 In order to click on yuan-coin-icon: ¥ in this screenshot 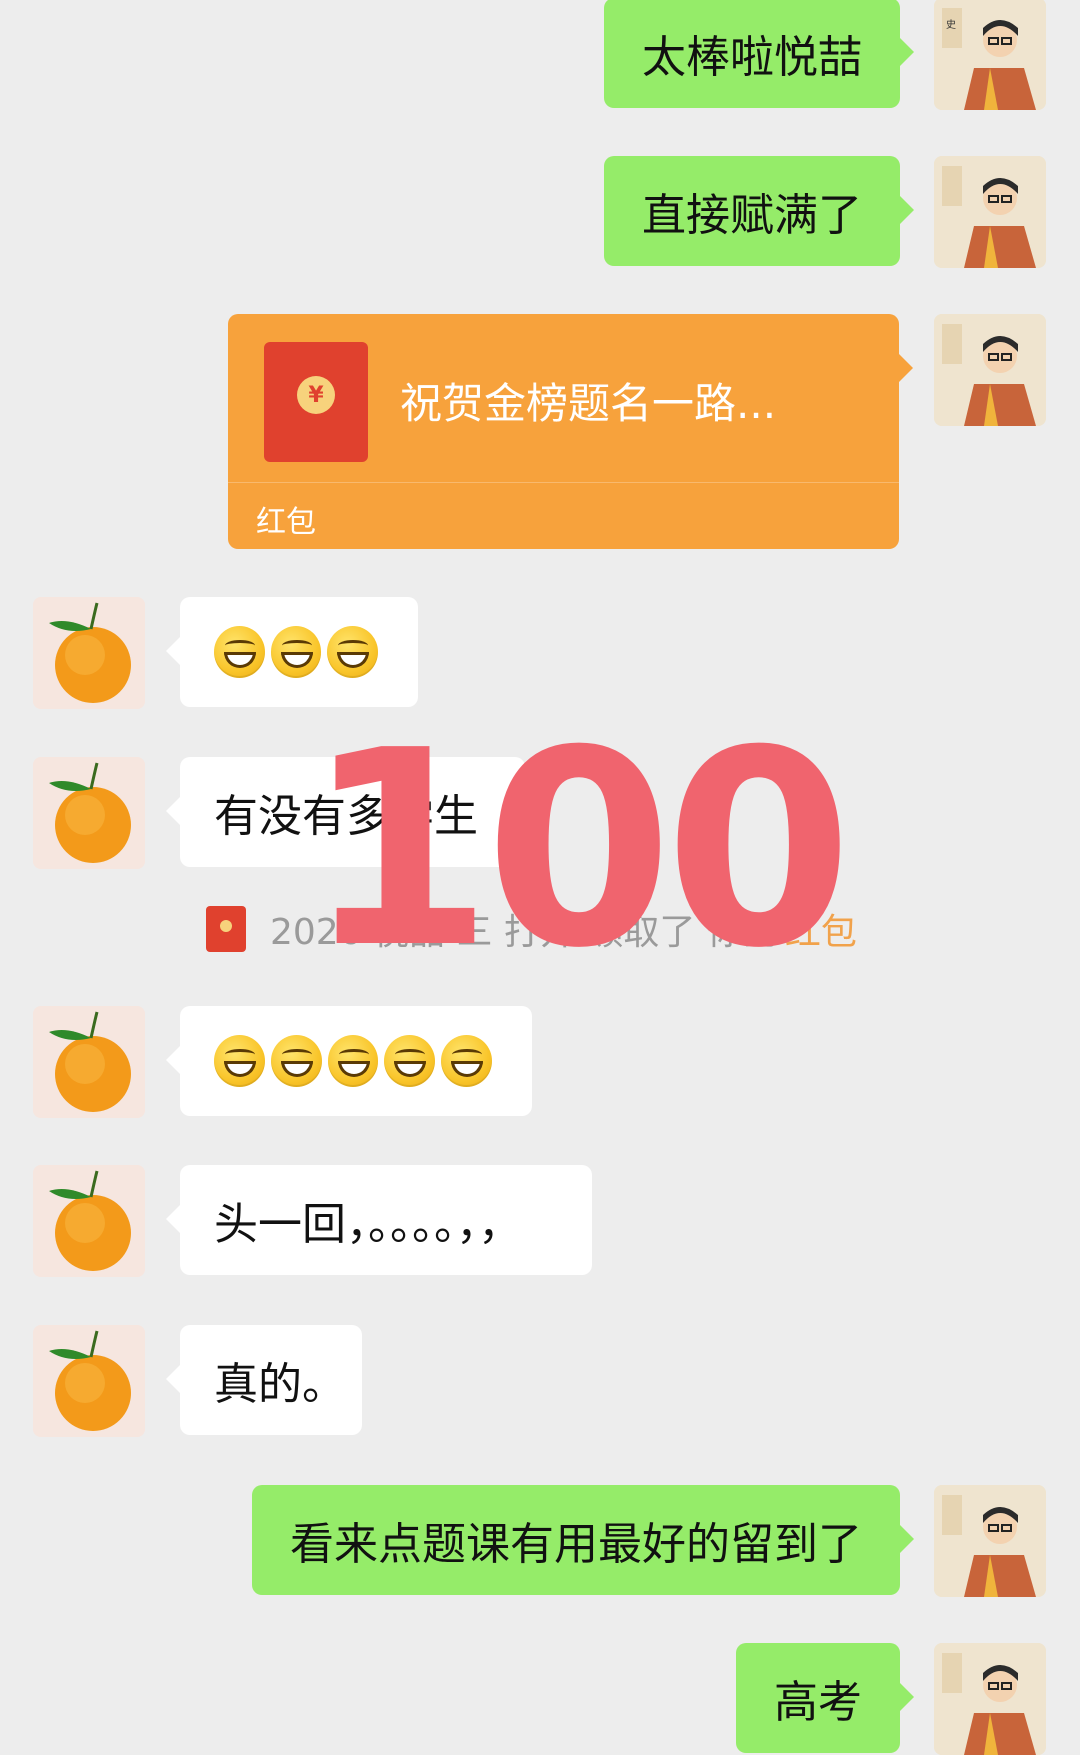, I will do `click(316, 395)`.